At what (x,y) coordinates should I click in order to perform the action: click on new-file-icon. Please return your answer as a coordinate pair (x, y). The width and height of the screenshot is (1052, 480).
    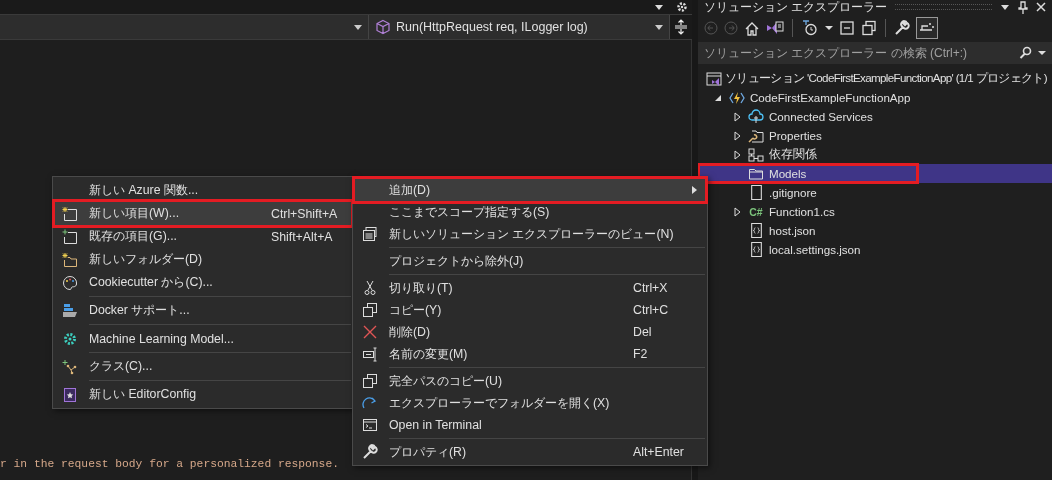
    Looking at the image, I should click on (70, 213).